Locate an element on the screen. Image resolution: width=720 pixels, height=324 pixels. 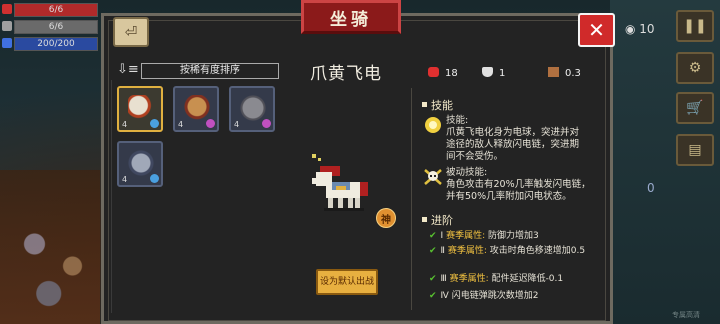
sort-dropdown: 按稀有度排序 is located at coordinates (210, 71).